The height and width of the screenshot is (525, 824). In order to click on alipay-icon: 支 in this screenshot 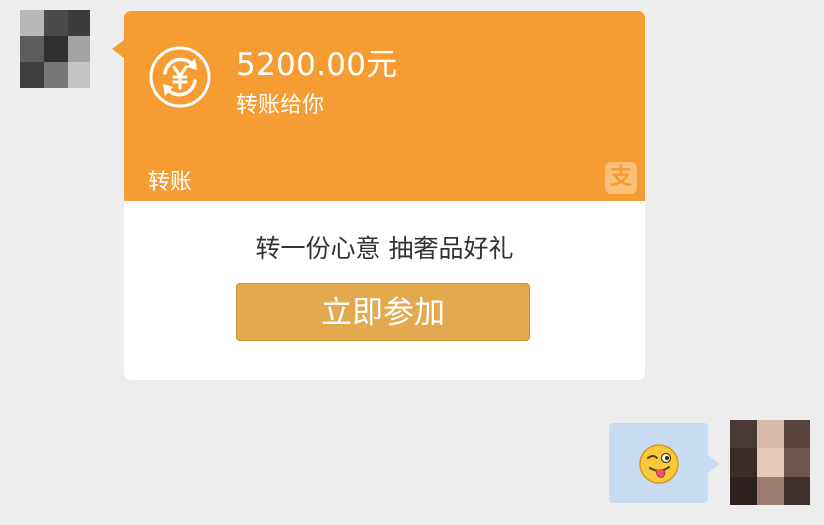, I will do `click(621, 178)`.